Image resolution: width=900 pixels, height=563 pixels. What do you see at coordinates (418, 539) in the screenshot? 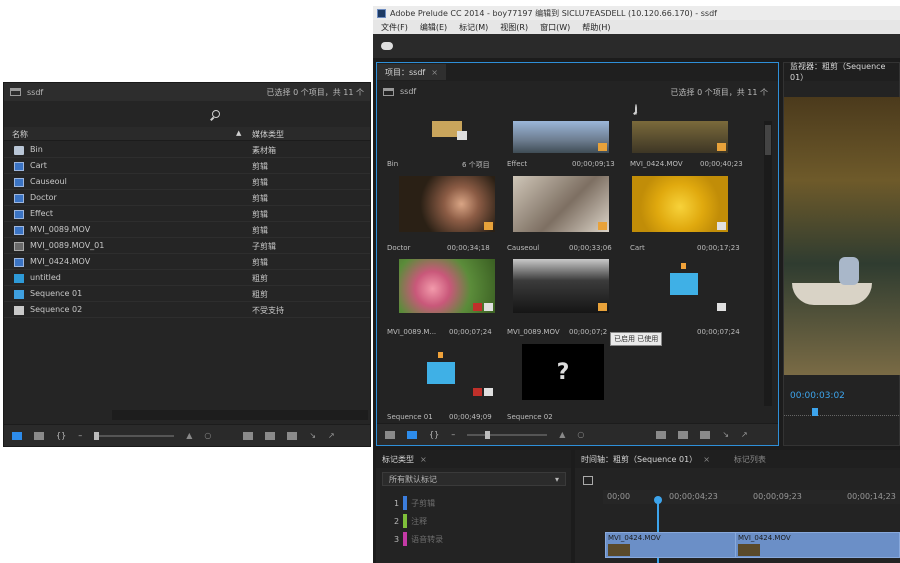
I see `tag-item: 3 语音转录` at bounding box center [418, 539].